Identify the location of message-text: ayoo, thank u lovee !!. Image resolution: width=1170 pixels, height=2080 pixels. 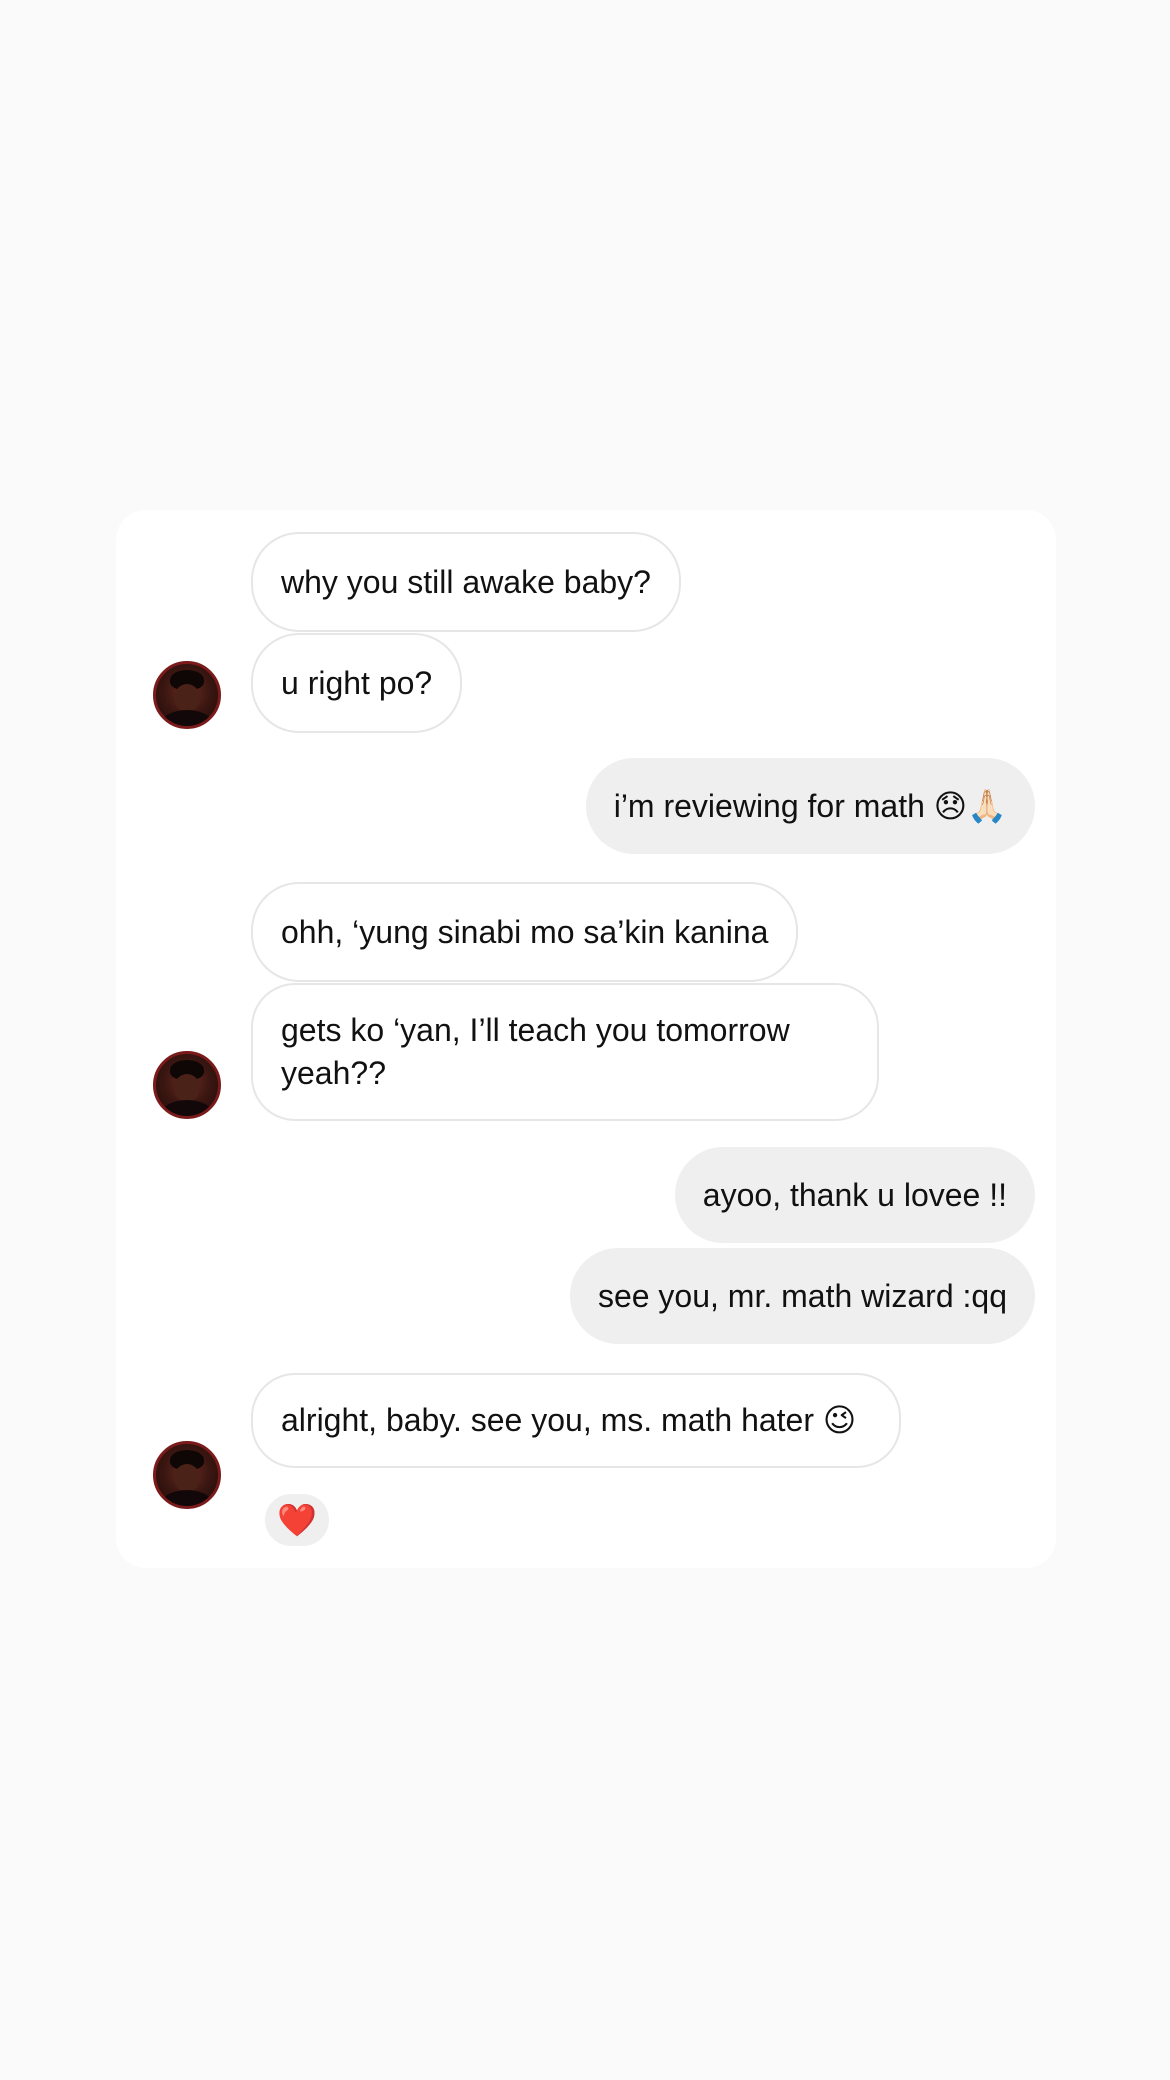
(854, 1195).